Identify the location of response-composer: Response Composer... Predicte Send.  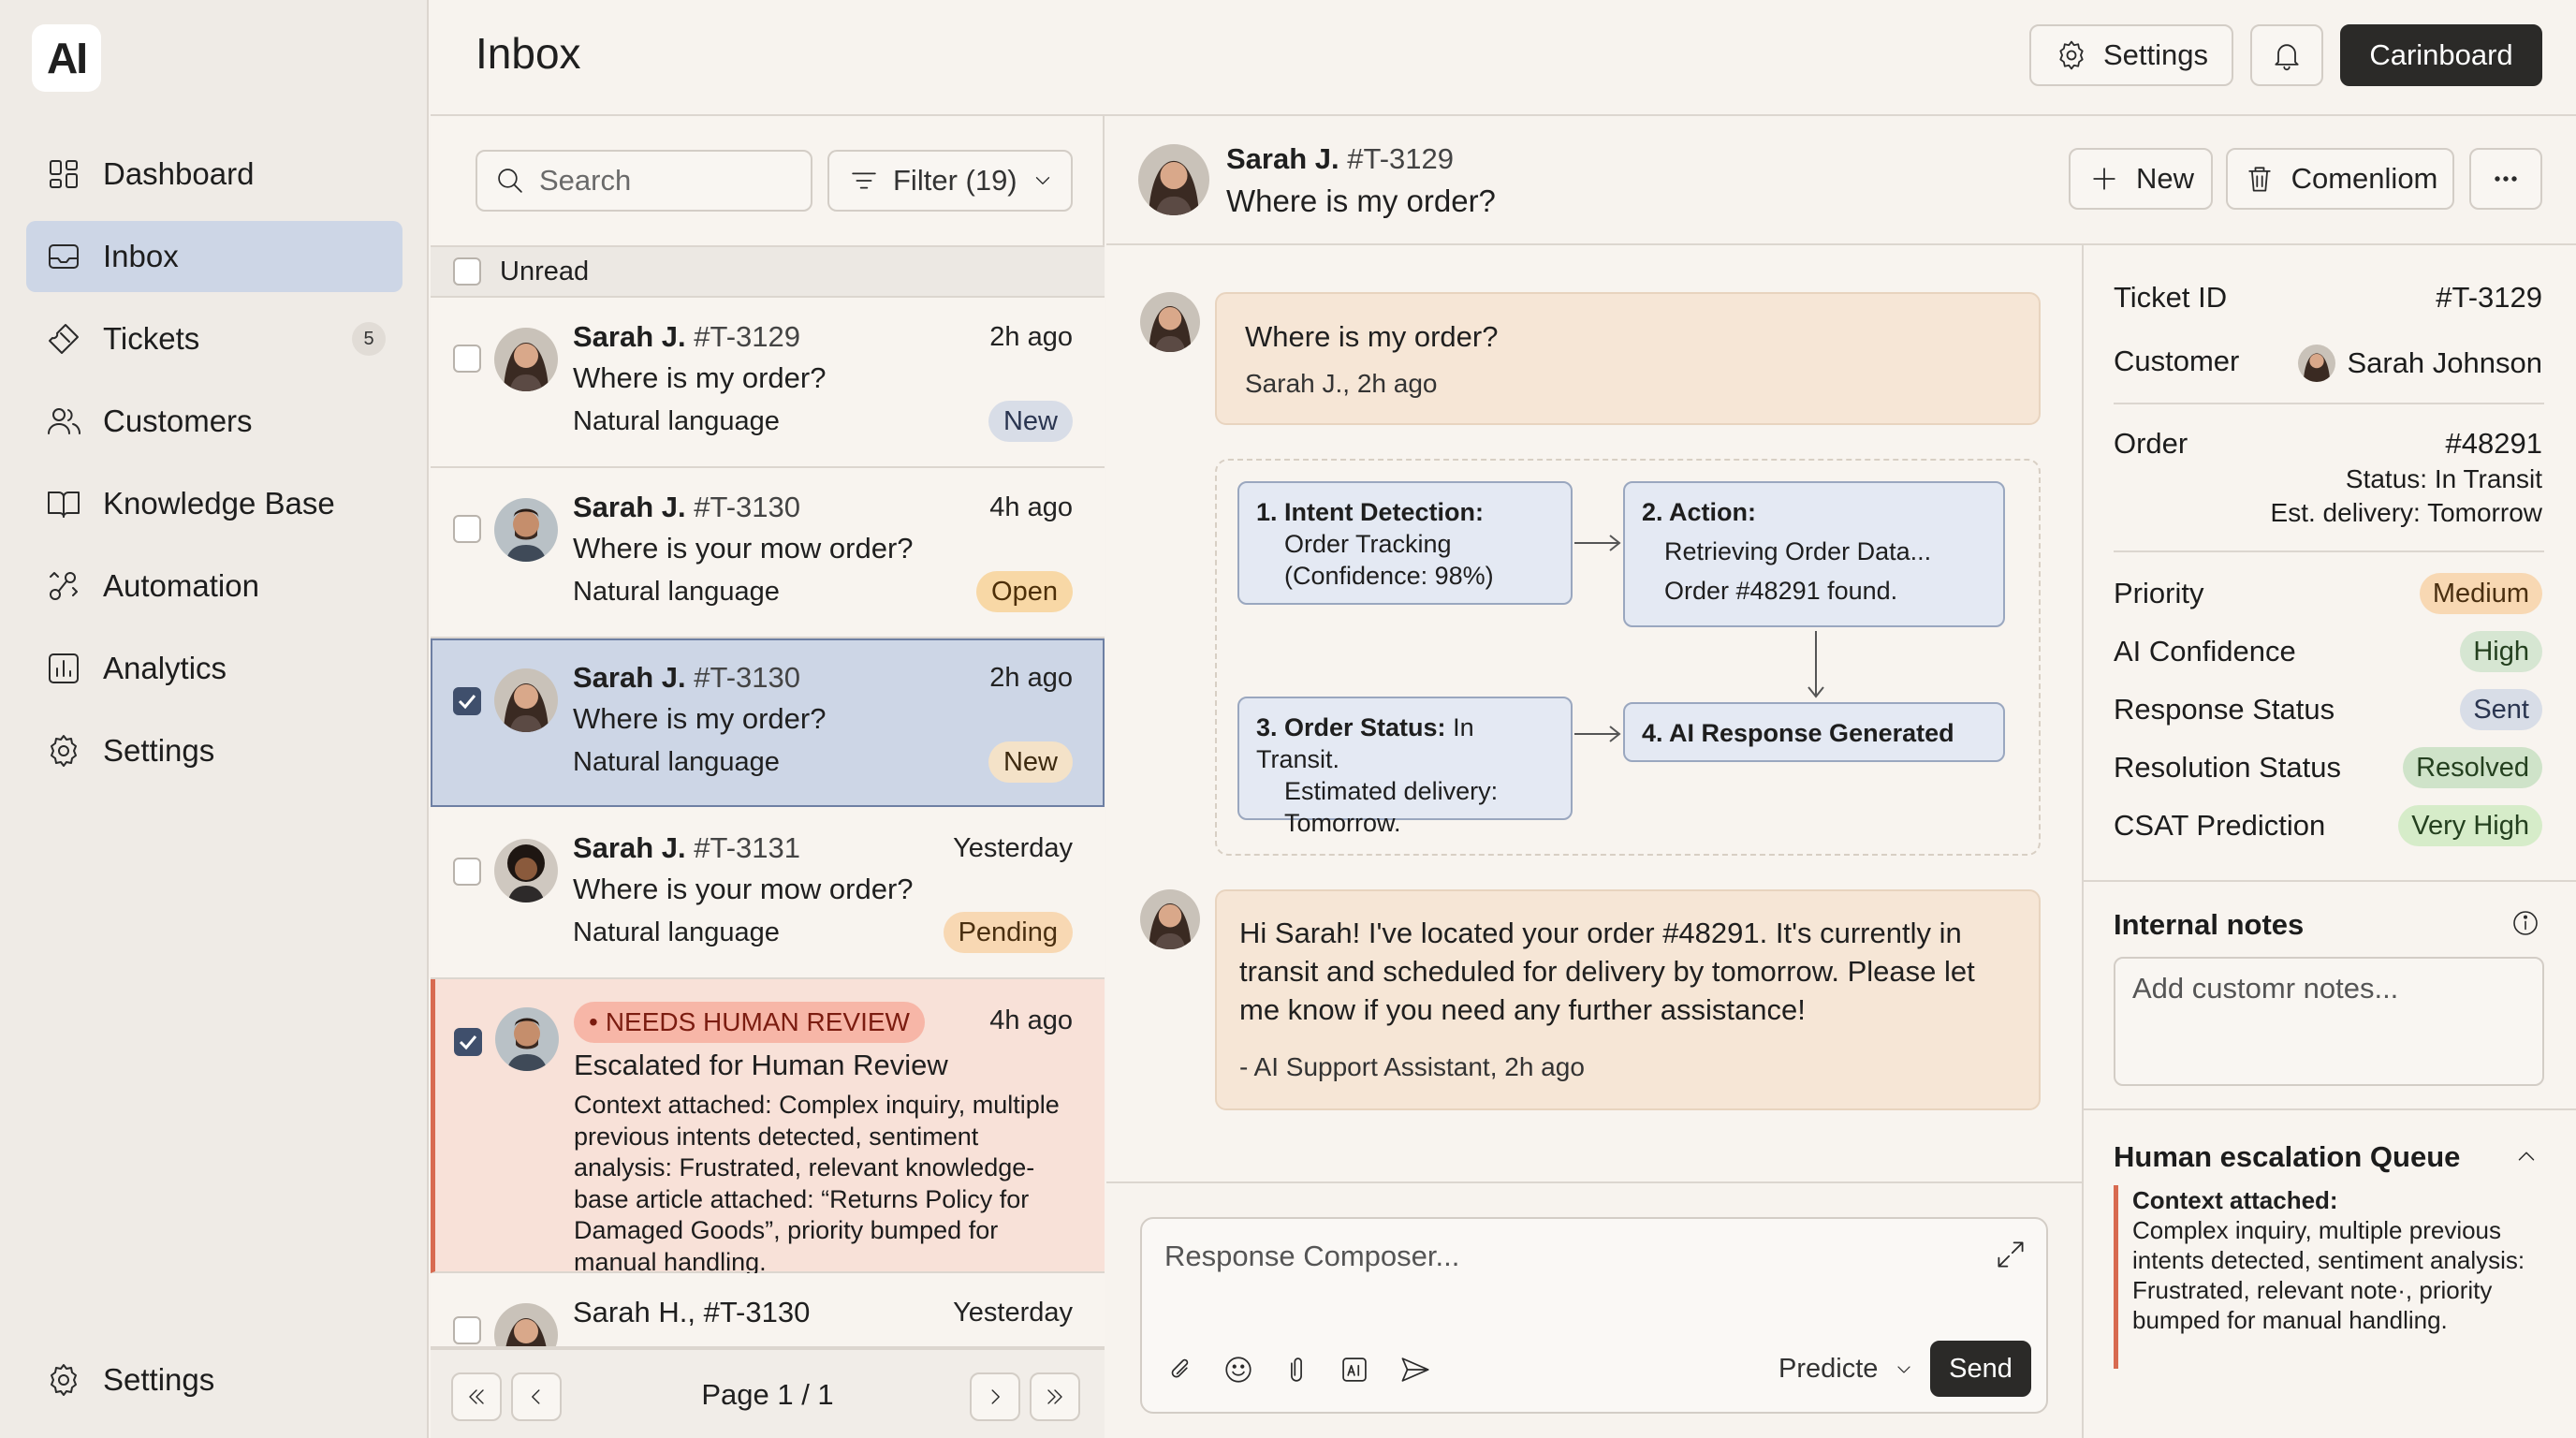
(1594, 1315).